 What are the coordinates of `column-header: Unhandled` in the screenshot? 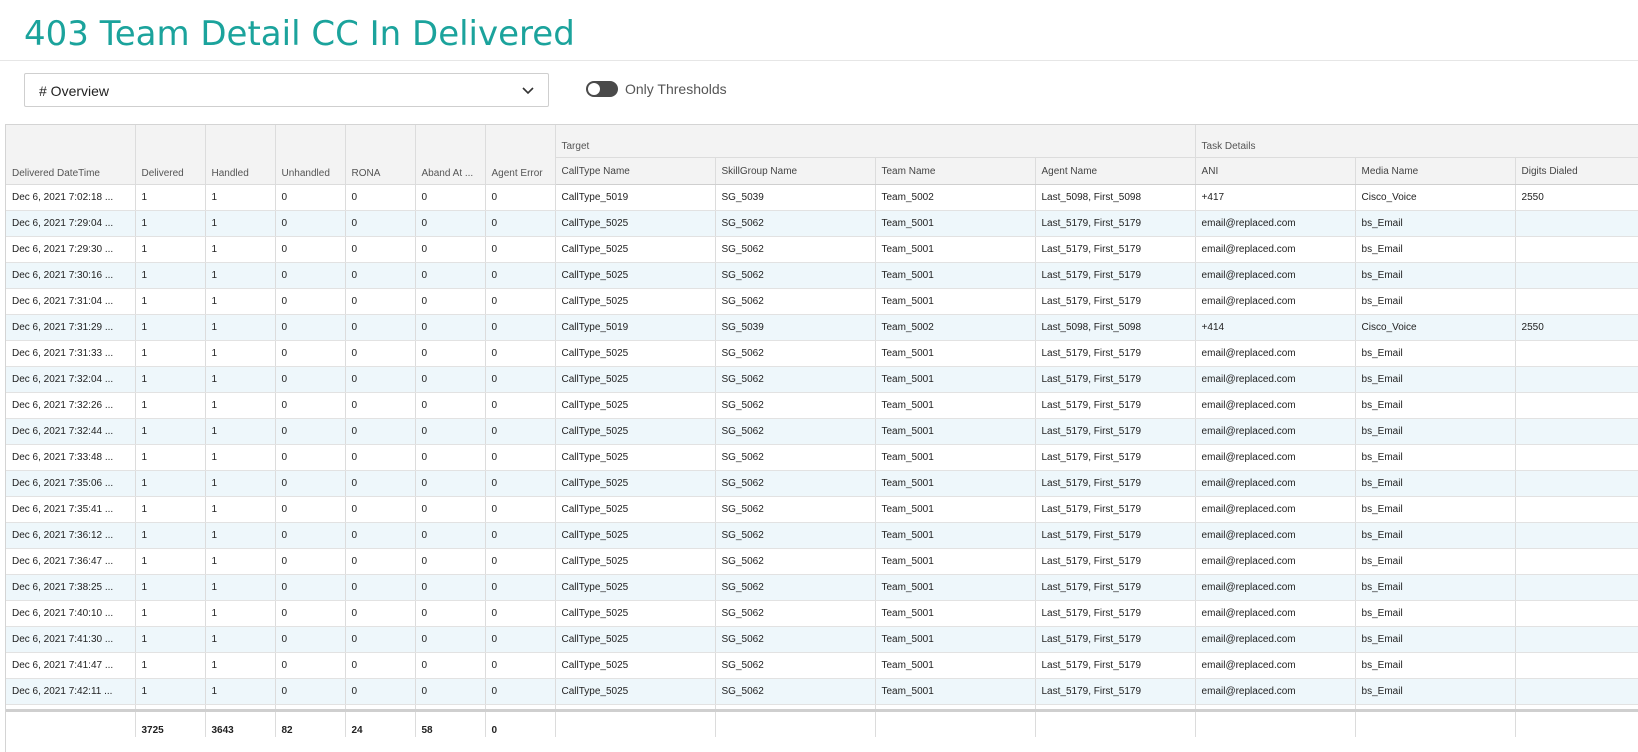 It's located at (310, 155).